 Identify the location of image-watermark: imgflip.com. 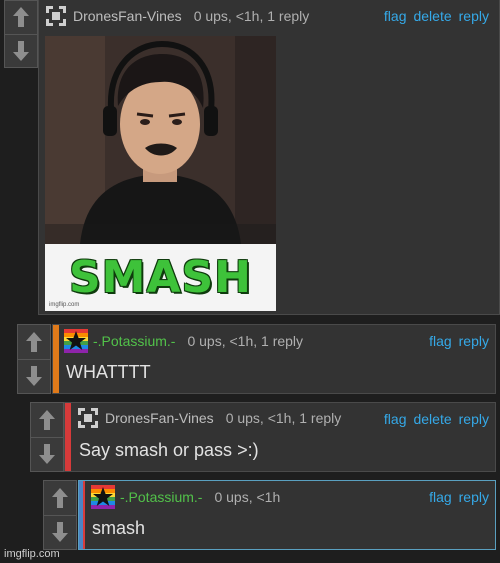
(64, 305).